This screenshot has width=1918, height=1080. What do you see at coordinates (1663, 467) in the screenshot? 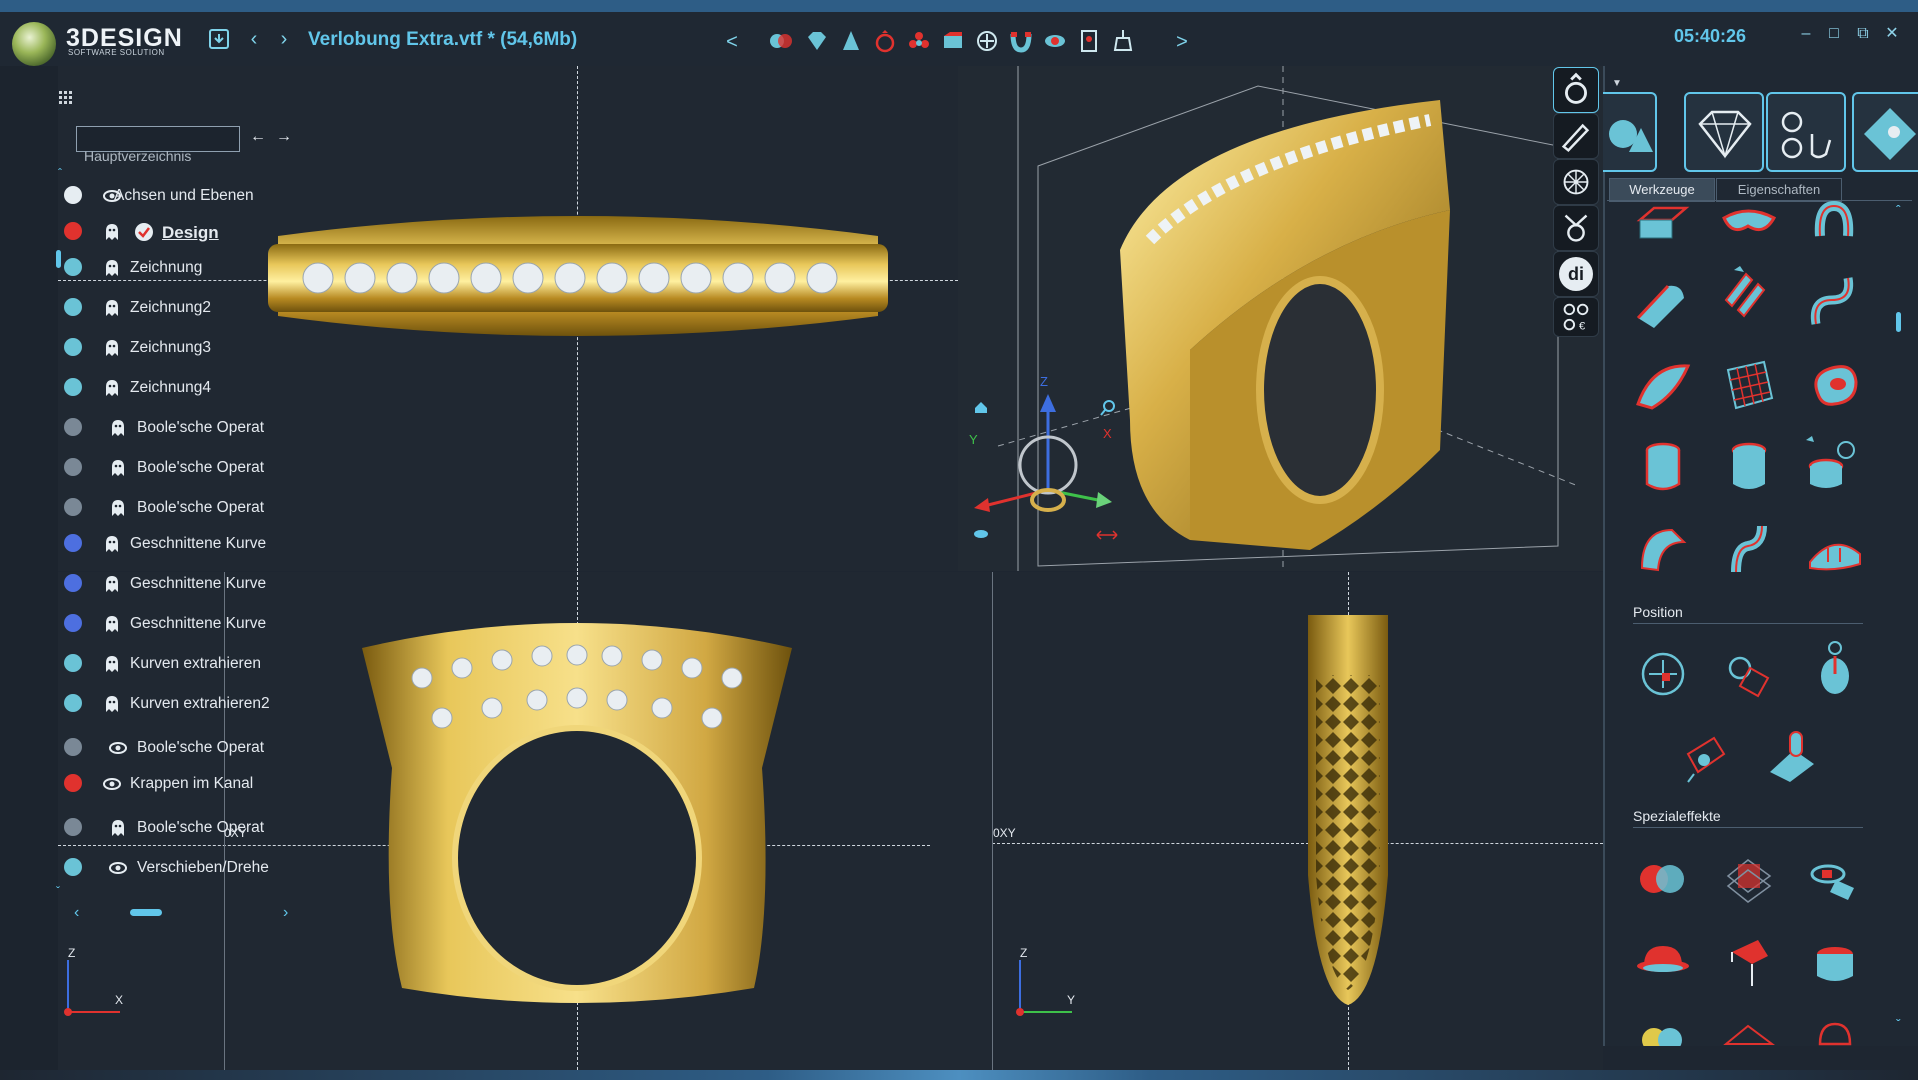
I see `cylinder-red-tool-icon` at bounding box center [1663, 467].